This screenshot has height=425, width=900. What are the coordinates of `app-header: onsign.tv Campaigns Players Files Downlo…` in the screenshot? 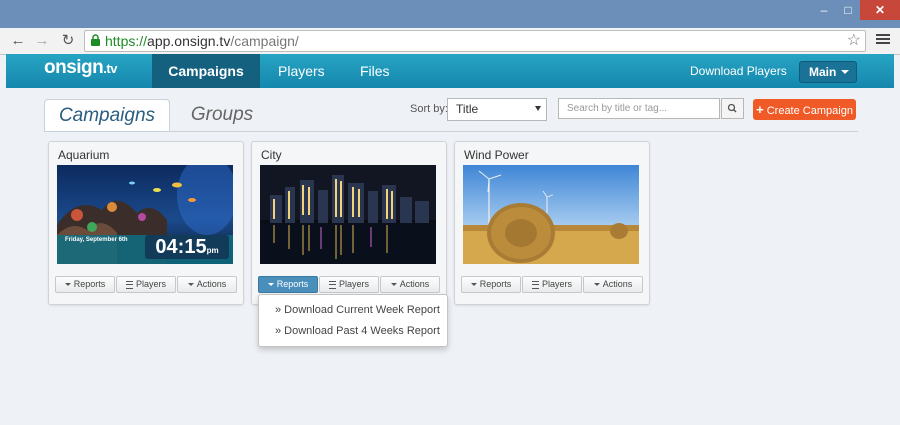 It's located at (450, 71).